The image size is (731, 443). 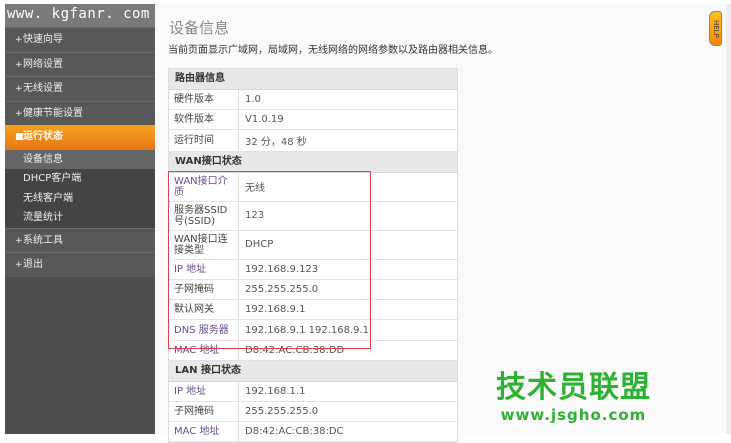 What do you see at coordinates (313, 120) in the screenshot?
I see `table-row: 软件版本 V1.0.19` at bounding box center [313, 120].